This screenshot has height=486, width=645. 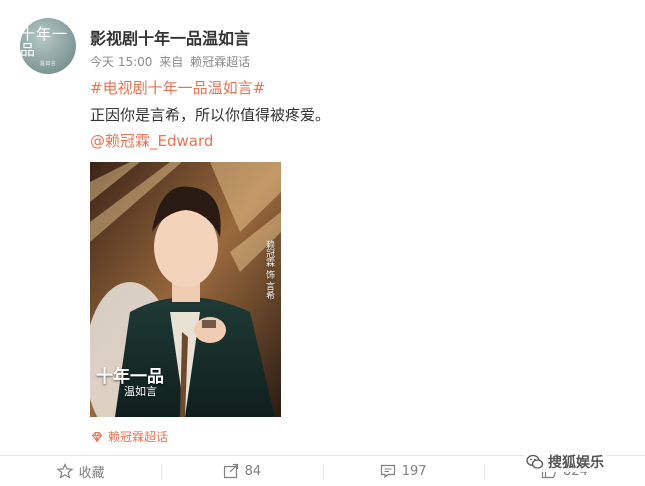 I want to click on mention-link: @赖冠霖_Edward, so click(x=151, y=141).